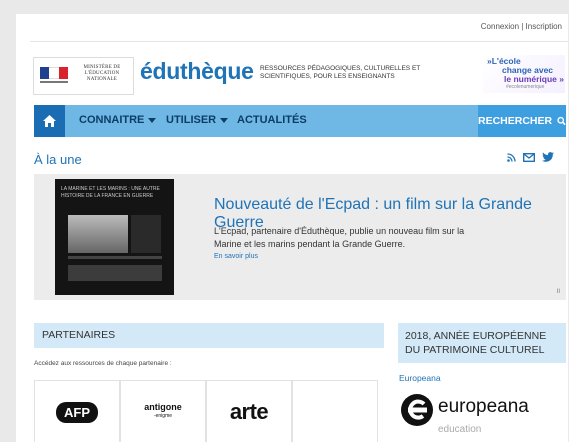 Image resolution: width=569 pixels, height=442 pixels. I want to click on rss-icon, so click(511, 157).